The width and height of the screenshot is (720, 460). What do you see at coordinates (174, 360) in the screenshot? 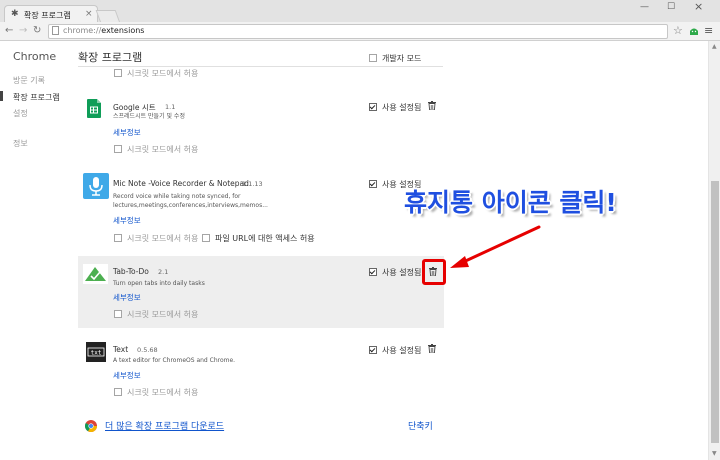
I see `extension-description: A text editor for ChromeOS and Chrome.` at bounding box center [174, 360].